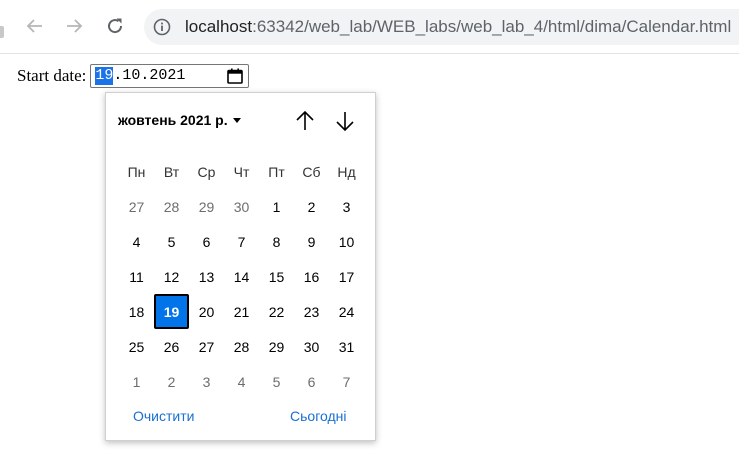  I want to click on day-cell: 17, so click(346, 276).